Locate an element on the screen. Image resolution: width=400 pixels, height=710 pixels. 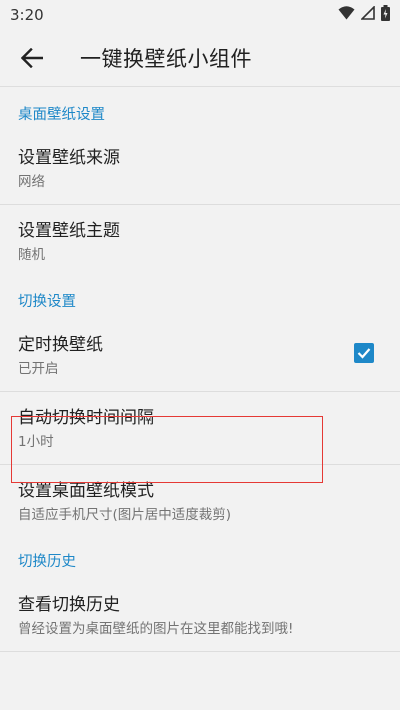
pref-summary: 随机 is located at coordinates (31, 255).